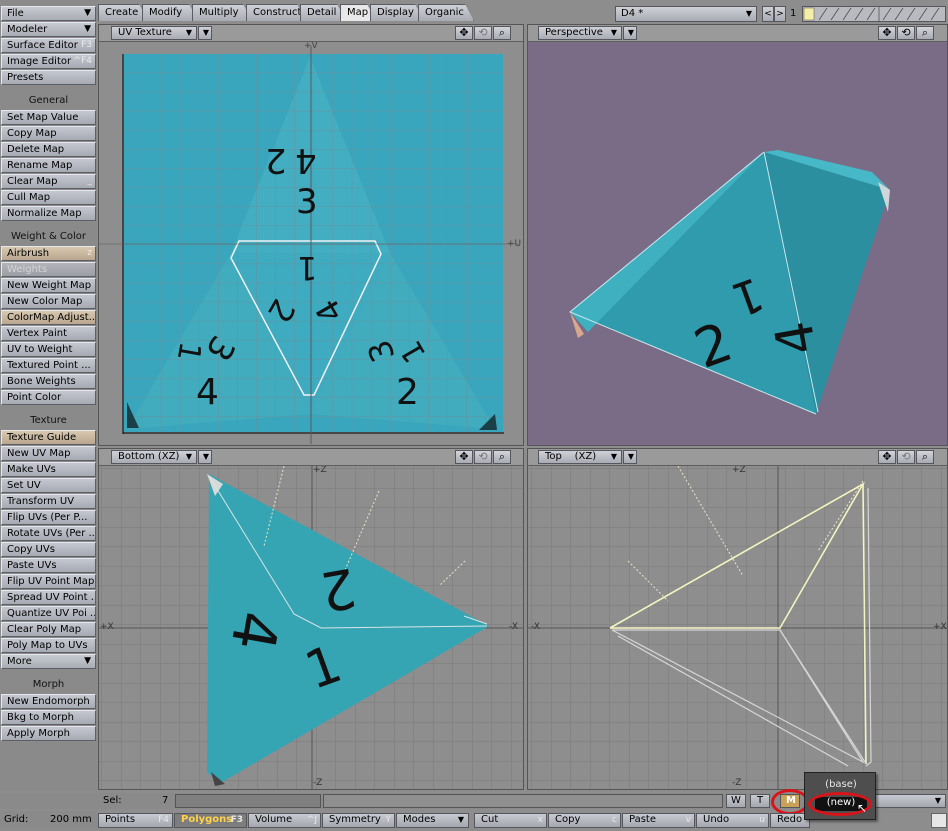 The image size is (948, 831). What do you see at coordinates (48, 133) in the screenshot?
I see `sidebar-item-copy-map: Copy Map` at bounding box center [48, 133].